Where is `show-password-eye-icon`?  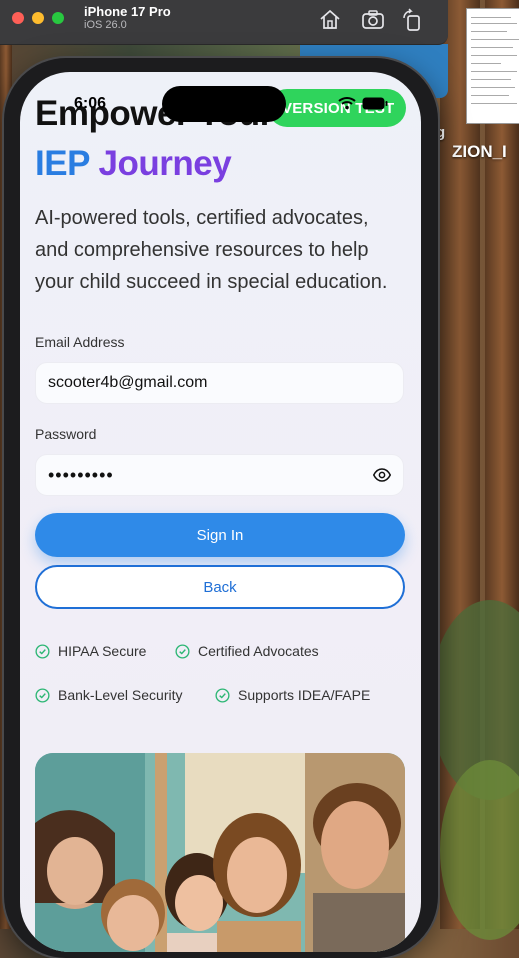 show-password-eye-icon is located at coordinates (382, 475).